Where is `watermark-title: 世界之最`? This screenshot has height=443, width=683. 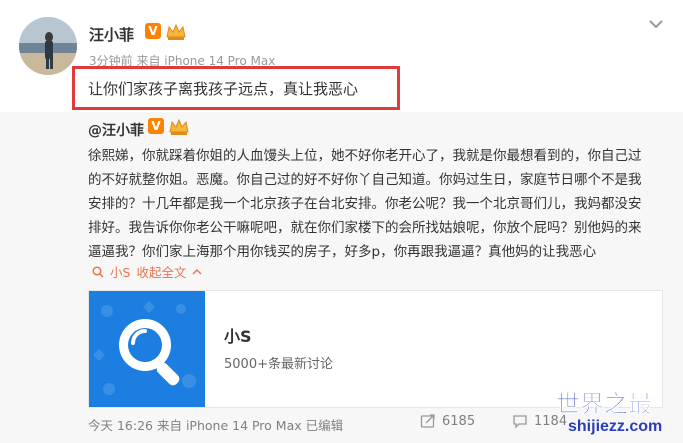
watermark-title: 世界之最 is located at coordinates (604, 404).